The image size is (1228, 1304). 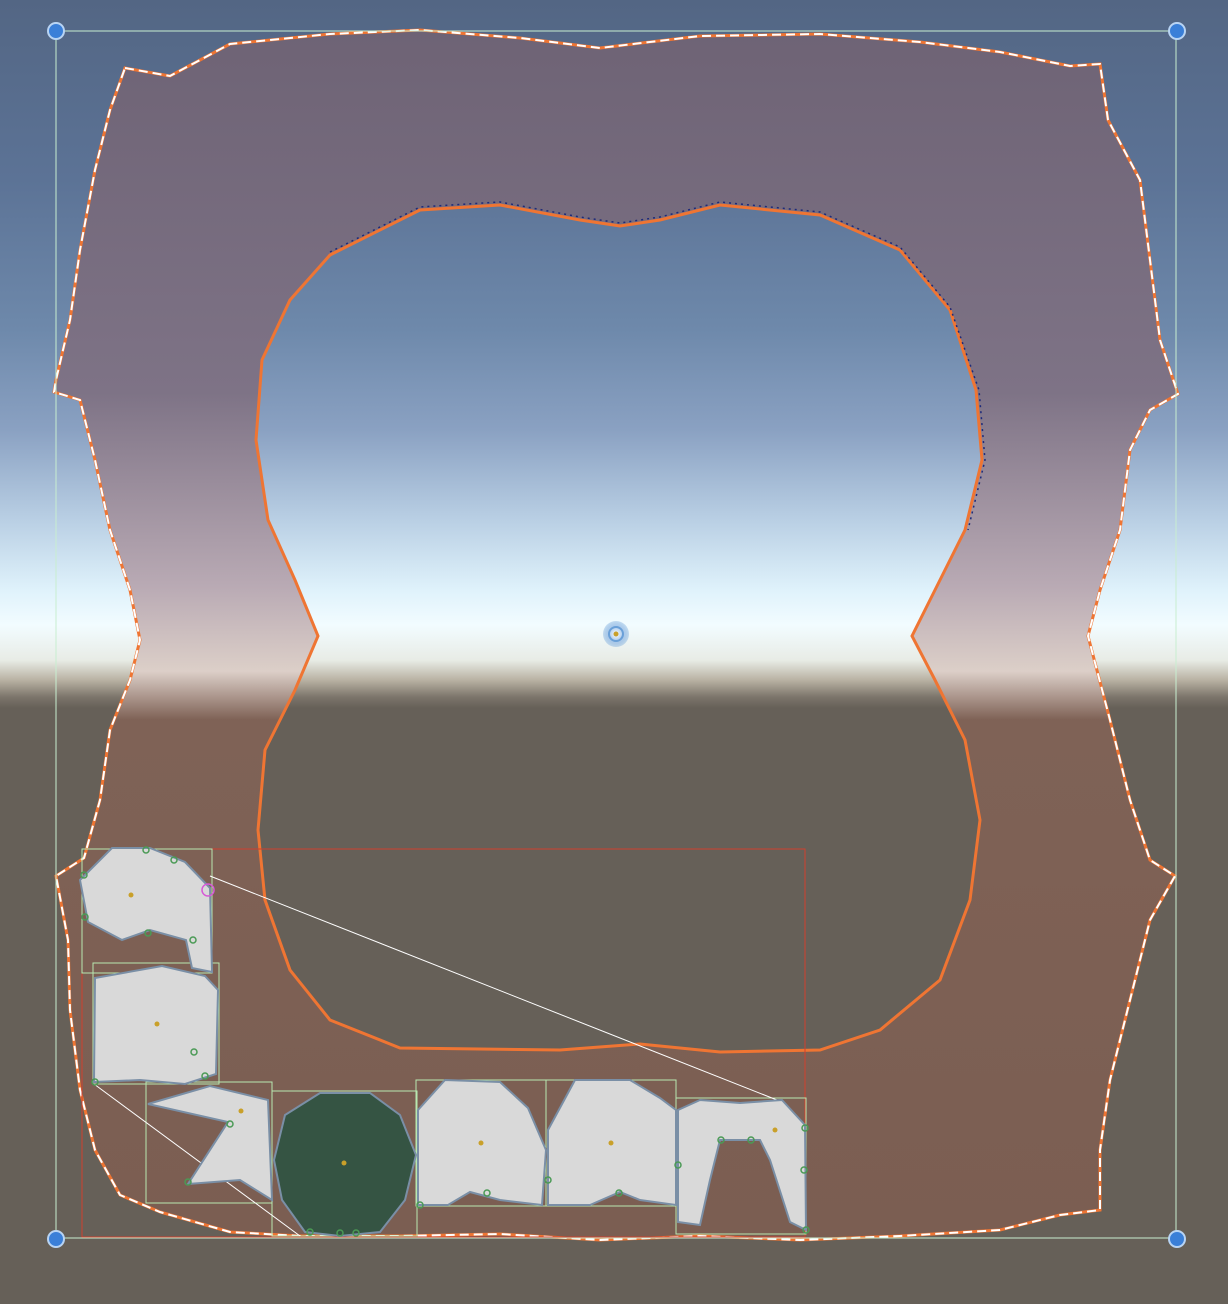 I want to click on tile-3-center-point, so click(x=241, y=1111).